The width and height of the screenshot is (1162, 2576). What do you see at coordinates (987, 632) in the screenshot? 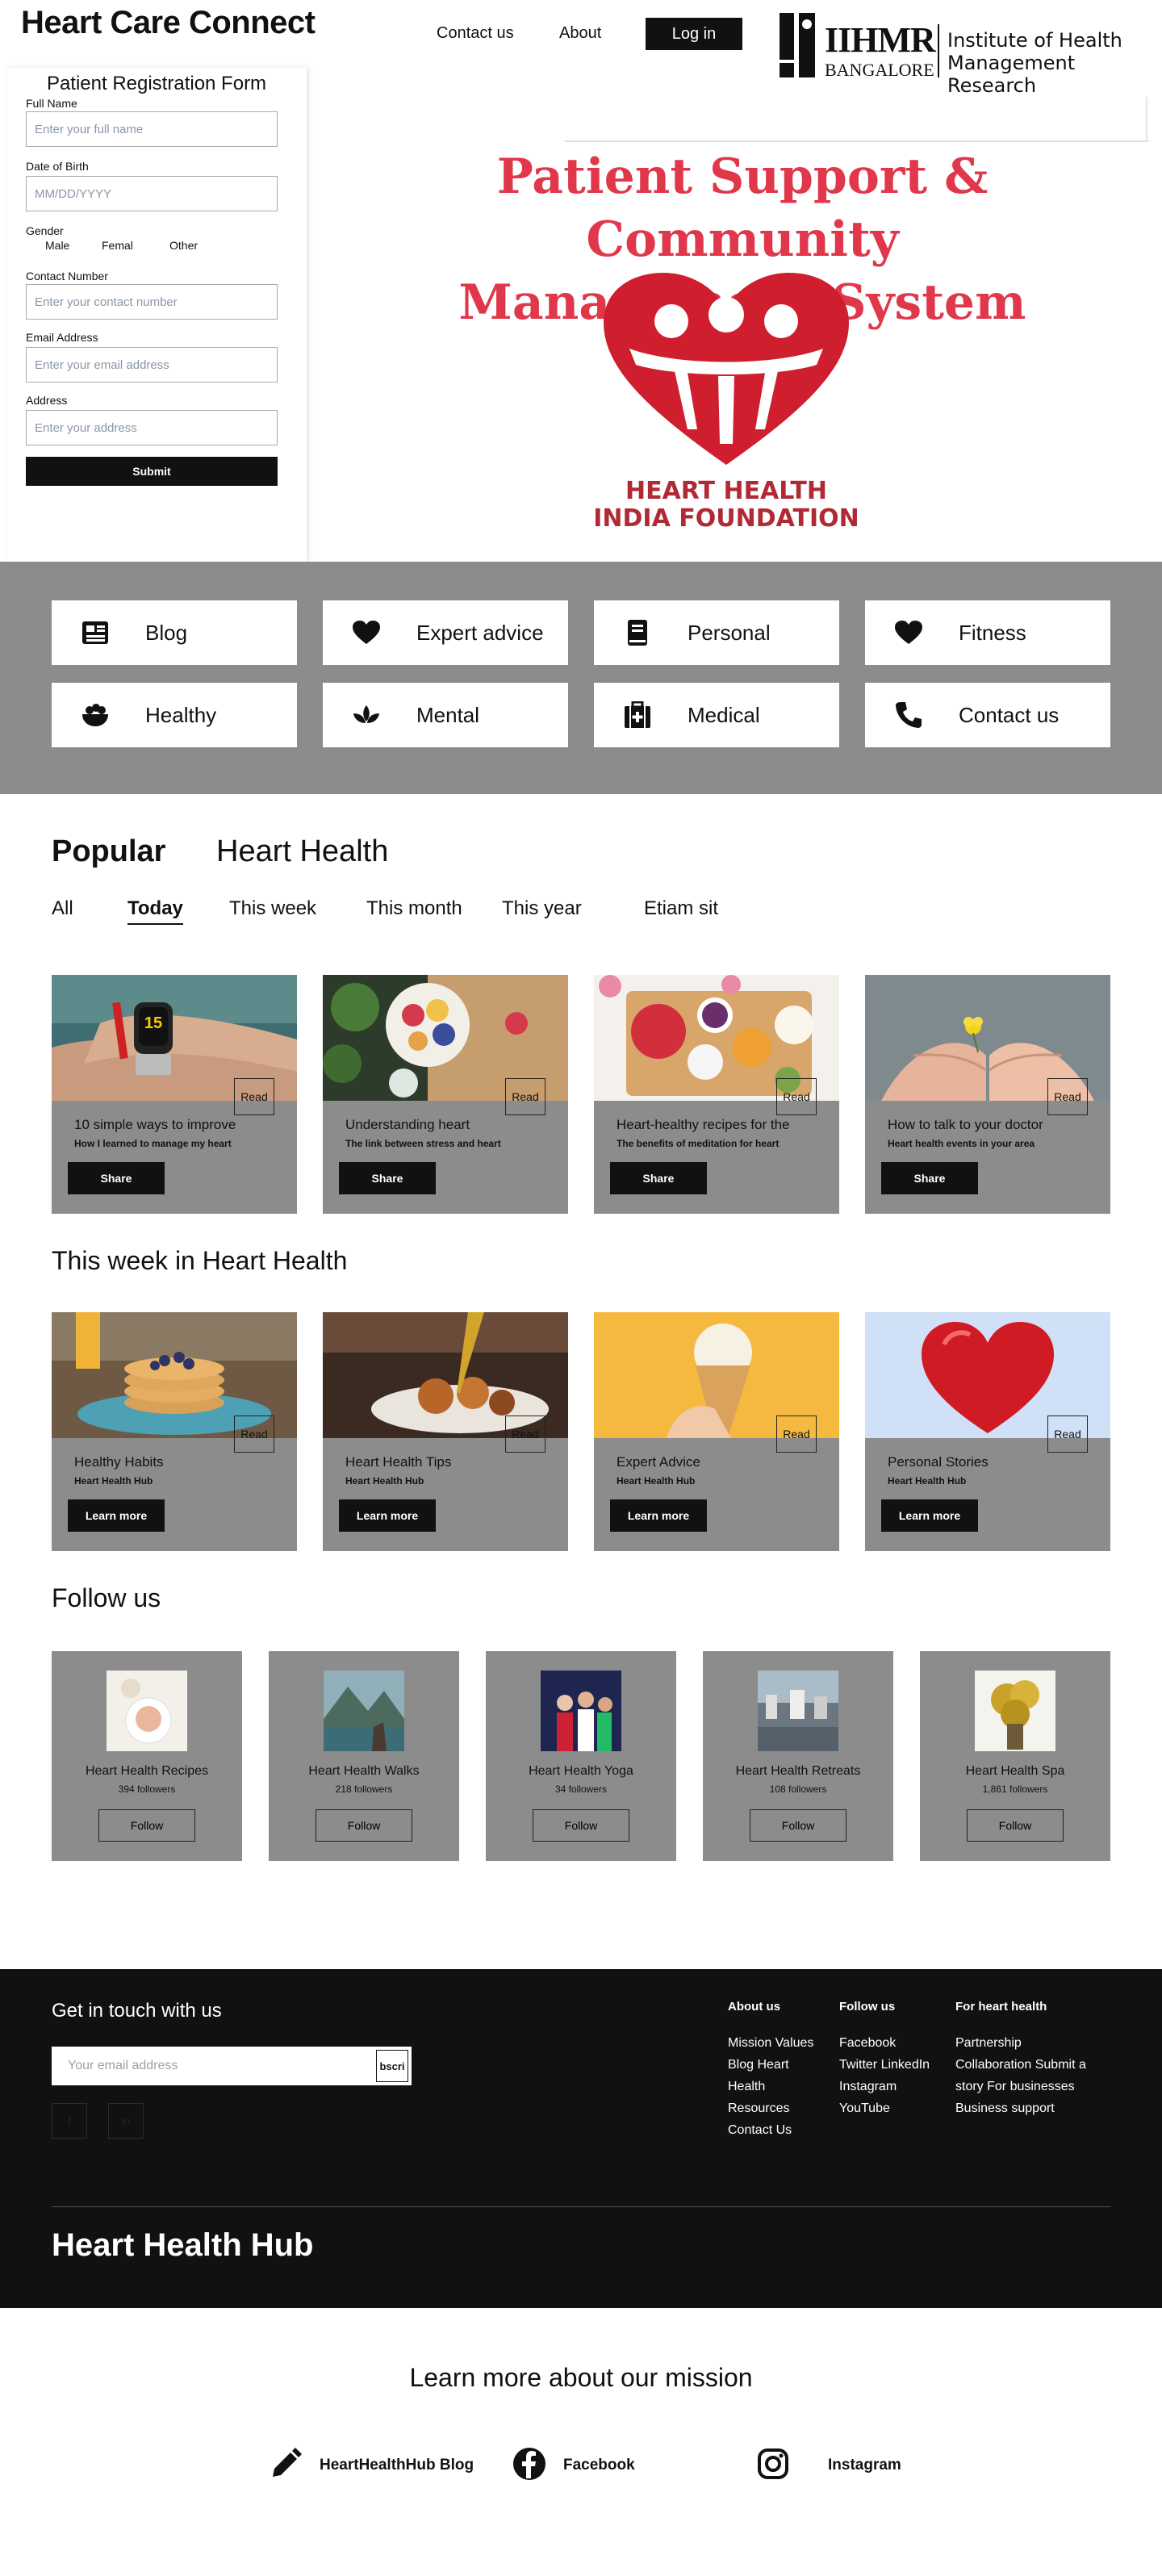
I see `category-fitness: Fitness` at bounding box center [987, 632].